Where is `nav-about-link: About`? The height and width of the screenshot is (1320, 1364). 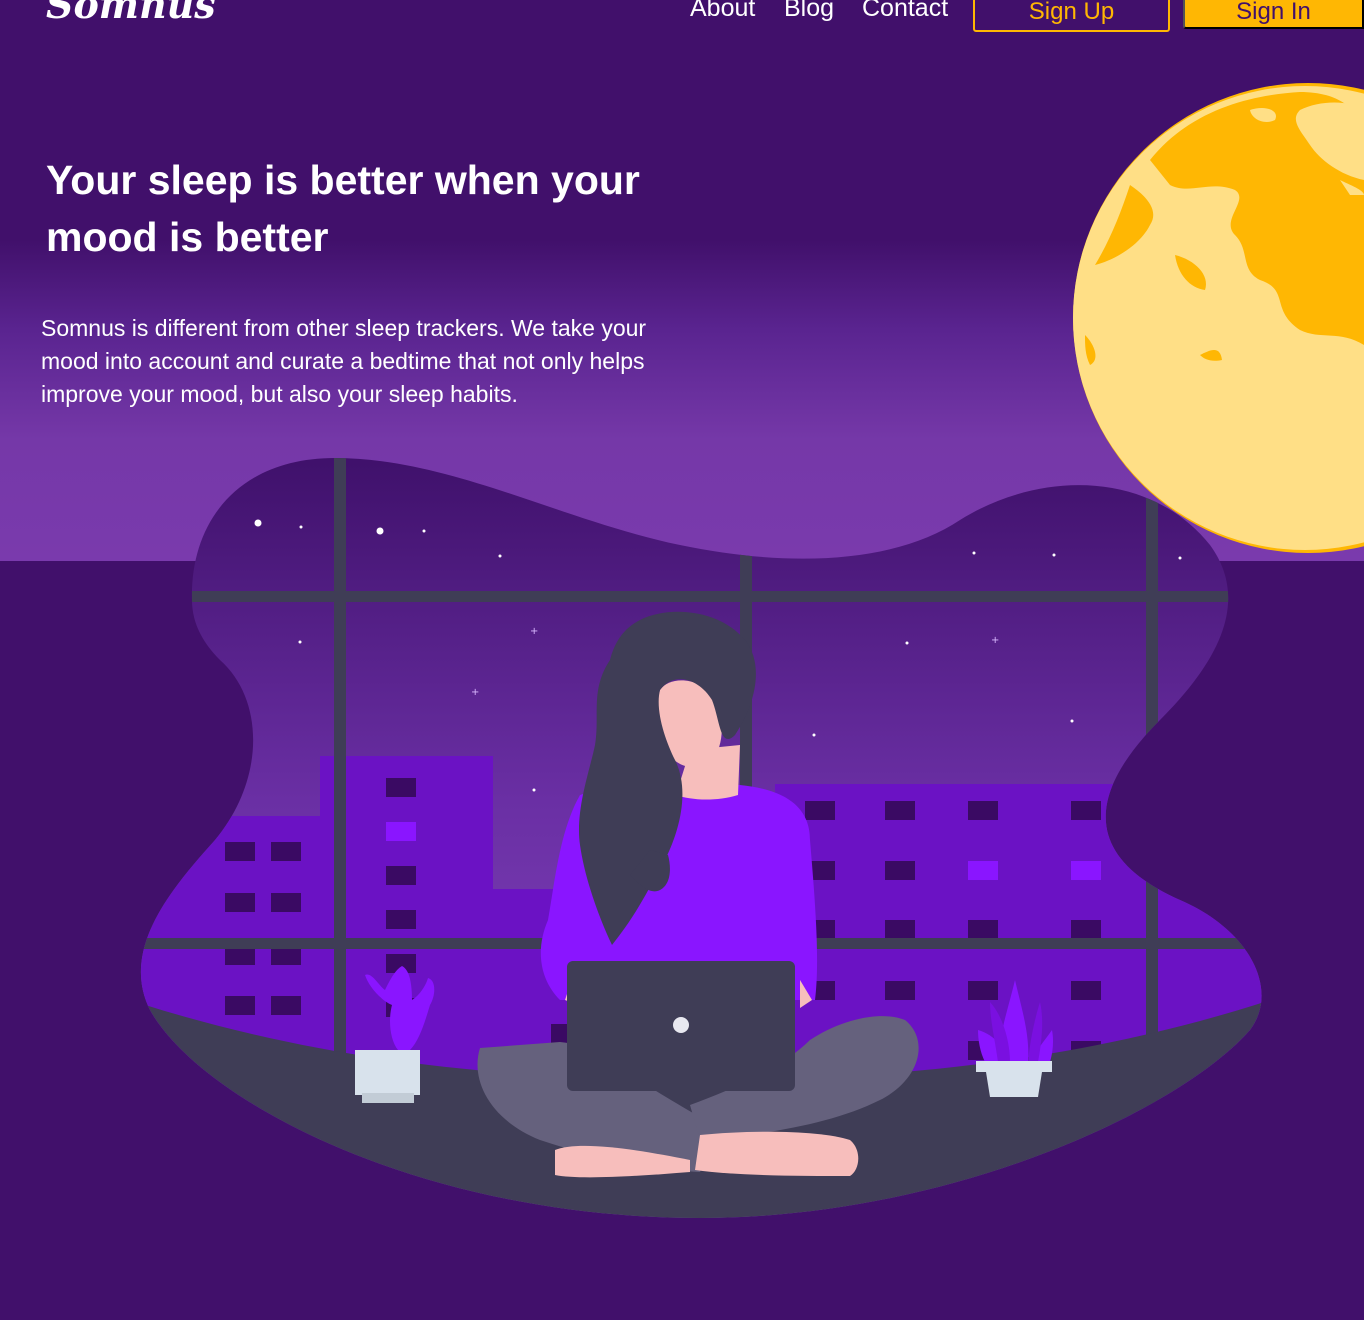 nav-about-link: About is located at coordinates (722, 11).